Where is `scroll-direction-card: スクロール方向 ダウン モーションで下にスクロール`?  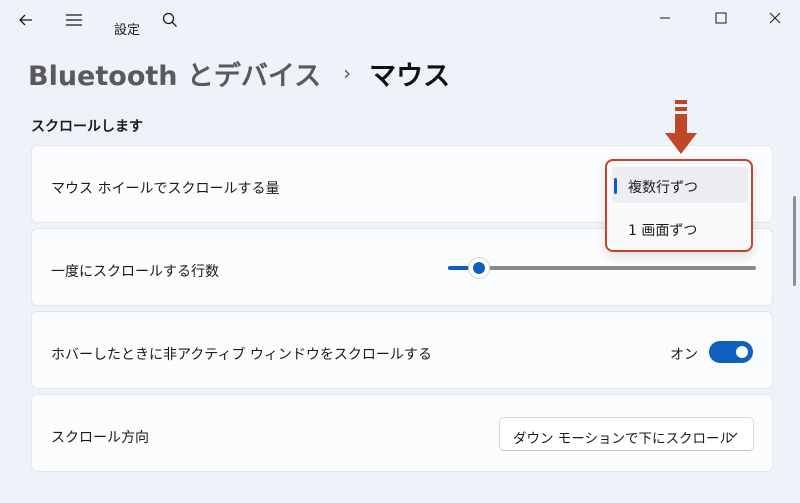
scroll-direction-card: スクロール方向 ダウン モーションで下にスクロール is located at coordinates (402, 433).